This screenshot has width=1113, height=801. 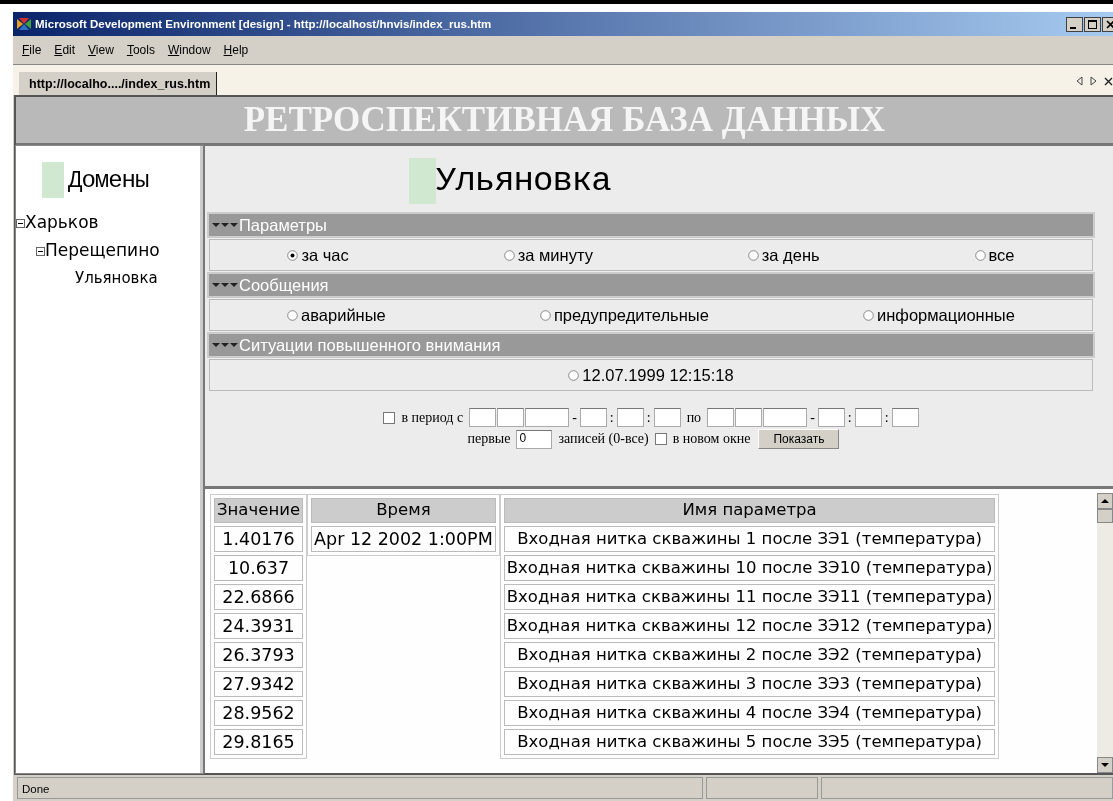 I want to click on window-title: Microsoft Development Environment [design] - http://localhost/hnvis/index_rus.htm, so click(x=263, y=24).